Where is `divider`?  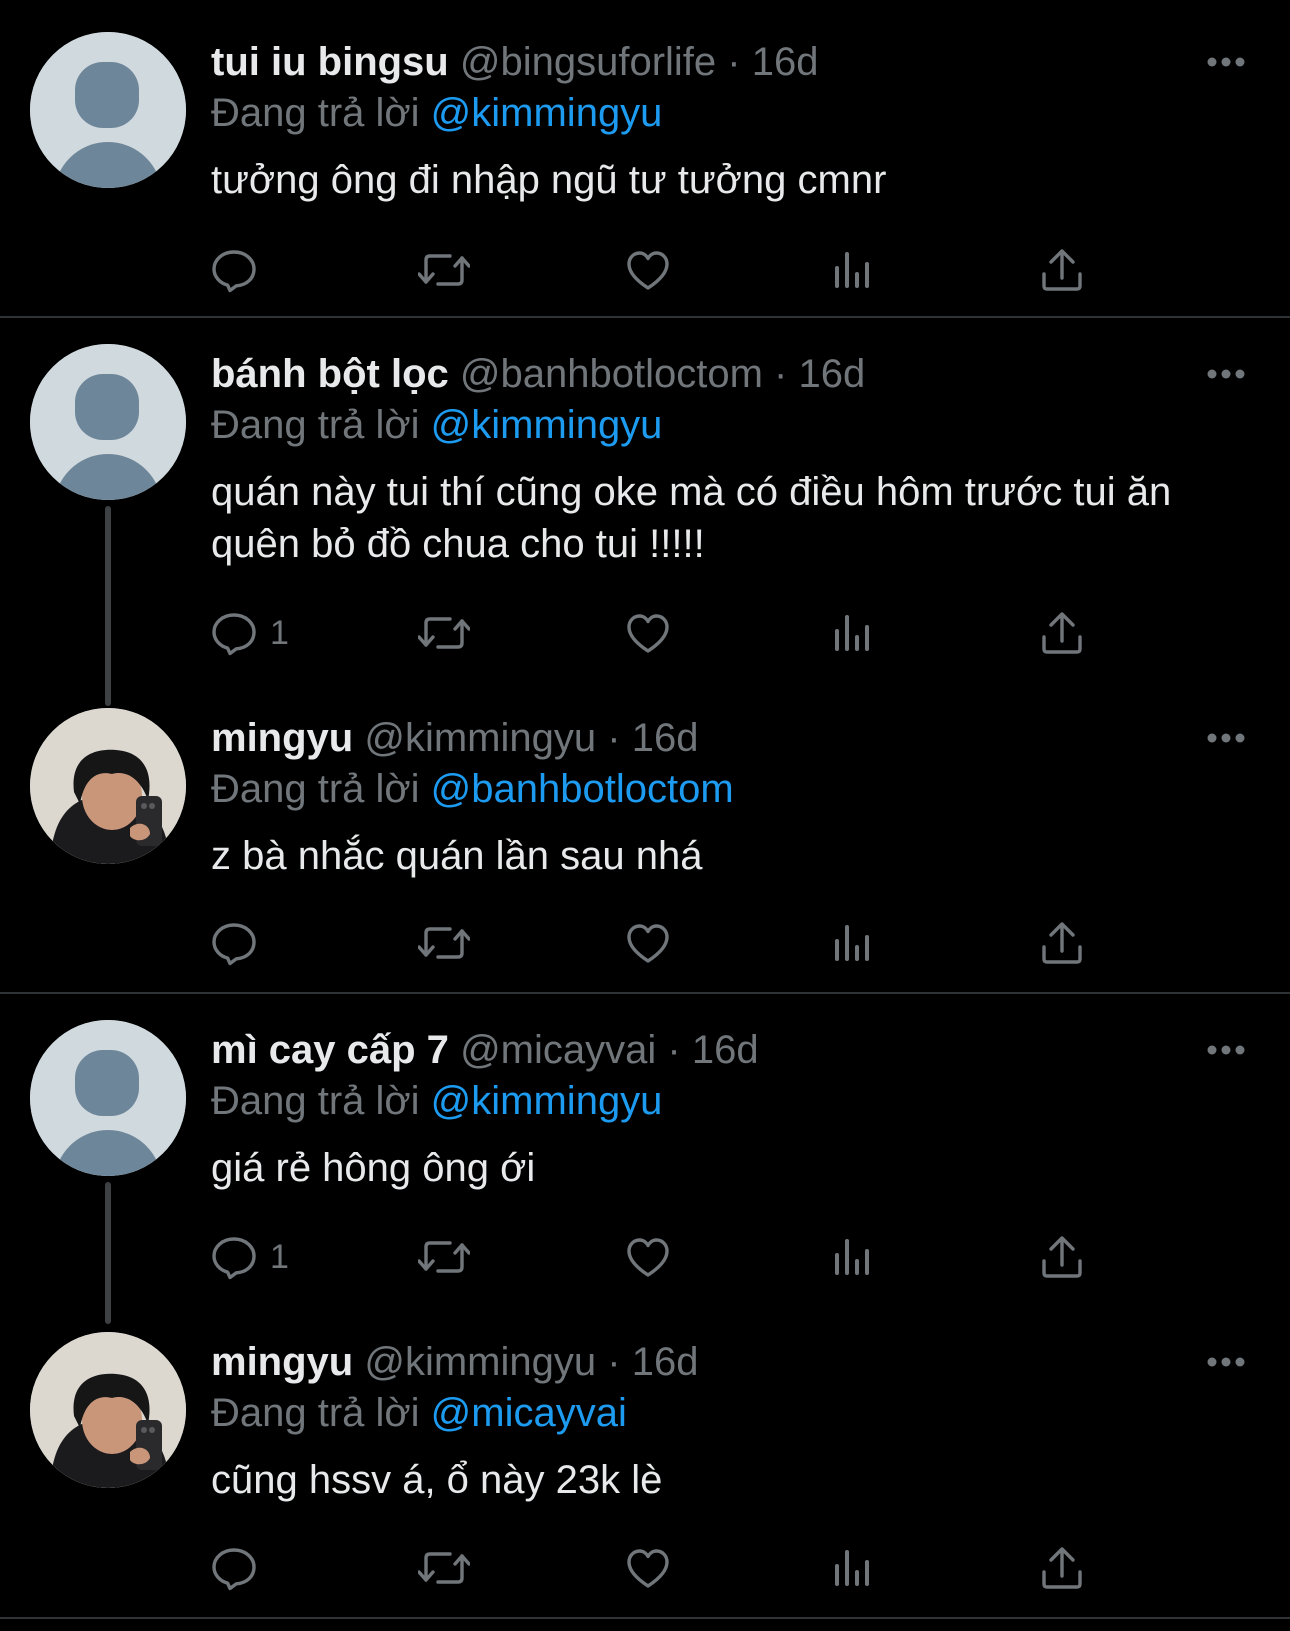
divider is located at coordinates (645, 1618).